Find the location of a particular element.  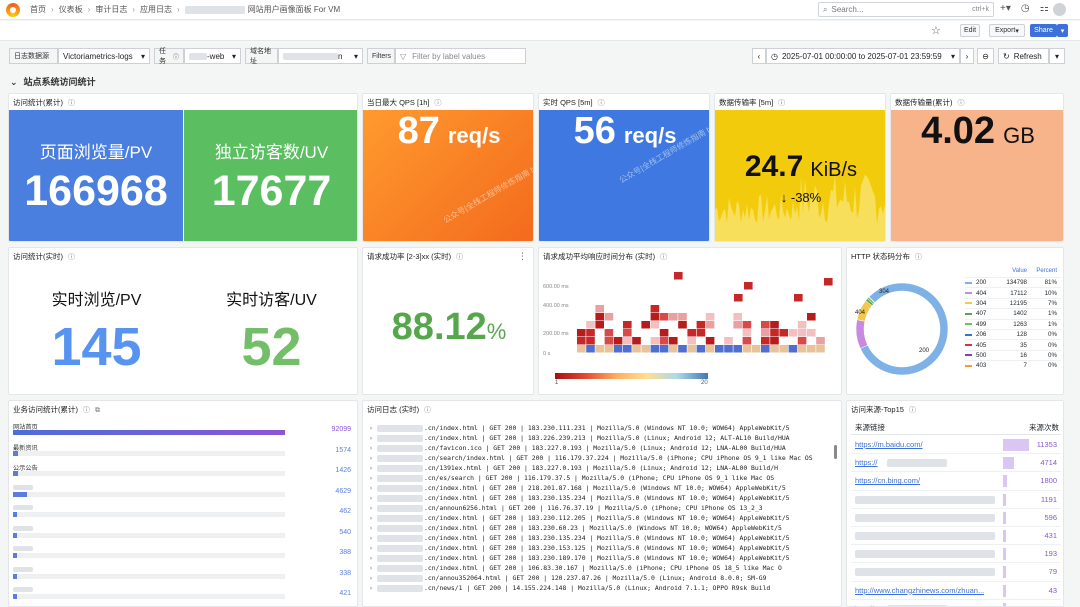

table-row: https://cn.bing.com/1800 is located at coordinates (956, 481).